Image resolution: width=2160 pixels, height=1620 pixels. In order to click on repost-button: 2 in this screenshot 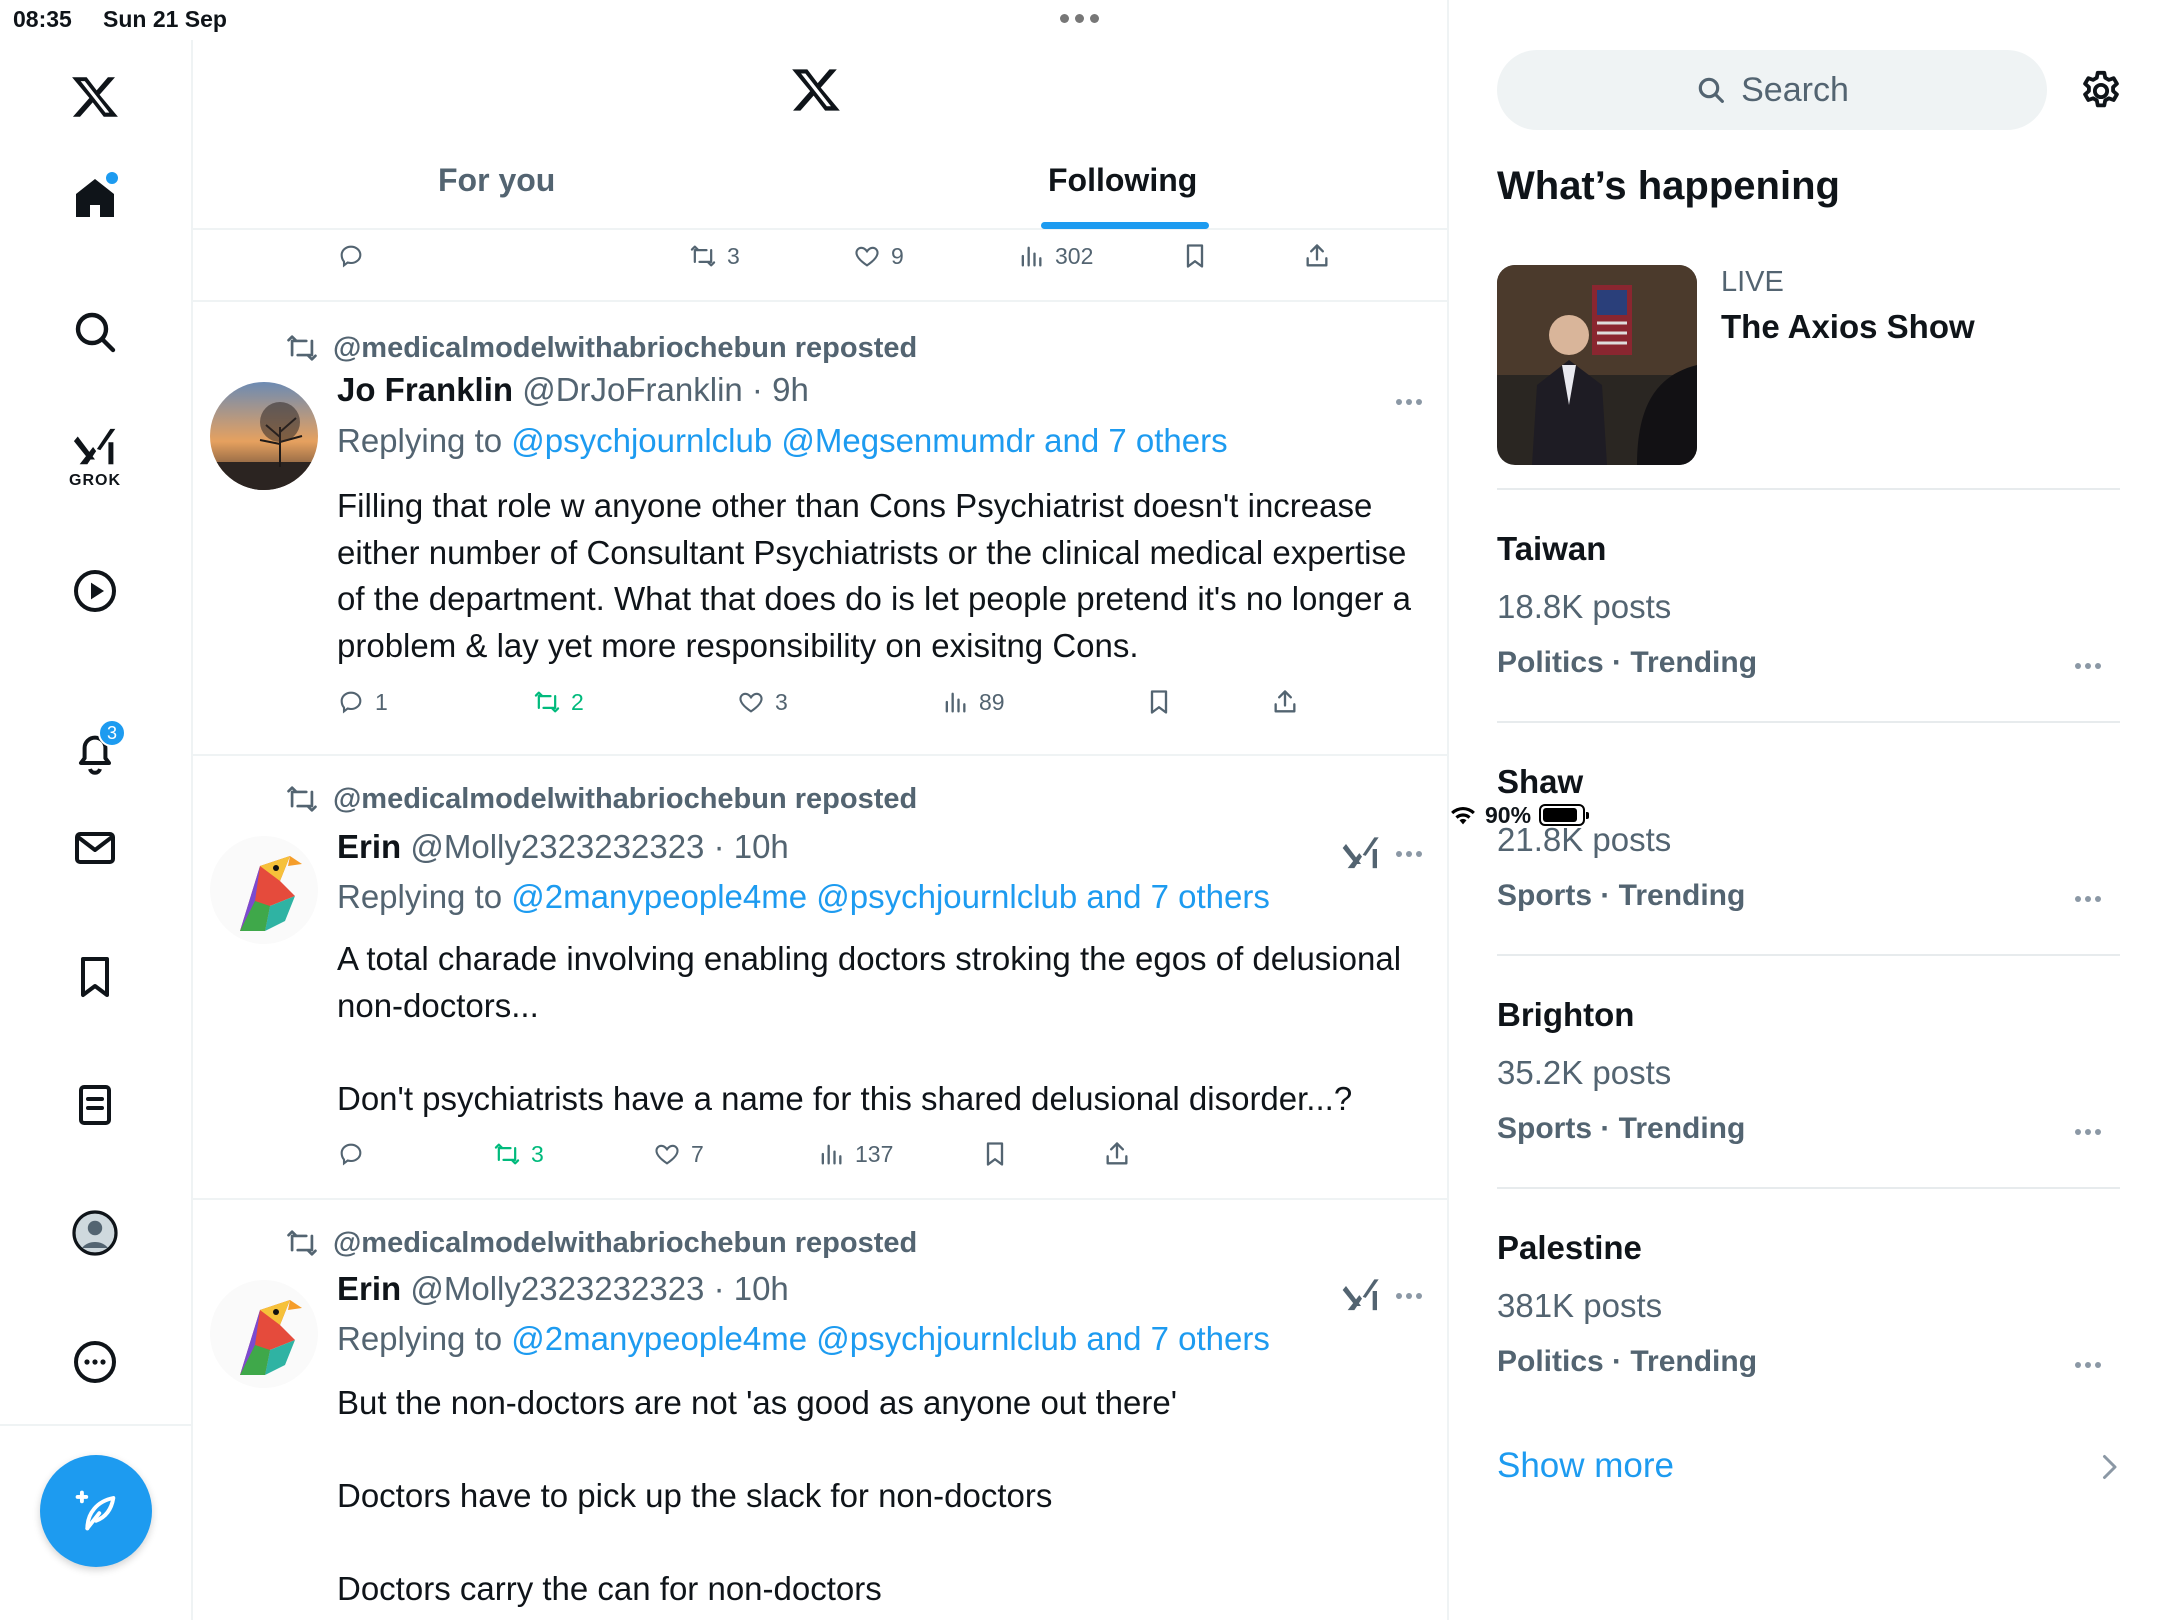, I will do `click(558, 702)`.